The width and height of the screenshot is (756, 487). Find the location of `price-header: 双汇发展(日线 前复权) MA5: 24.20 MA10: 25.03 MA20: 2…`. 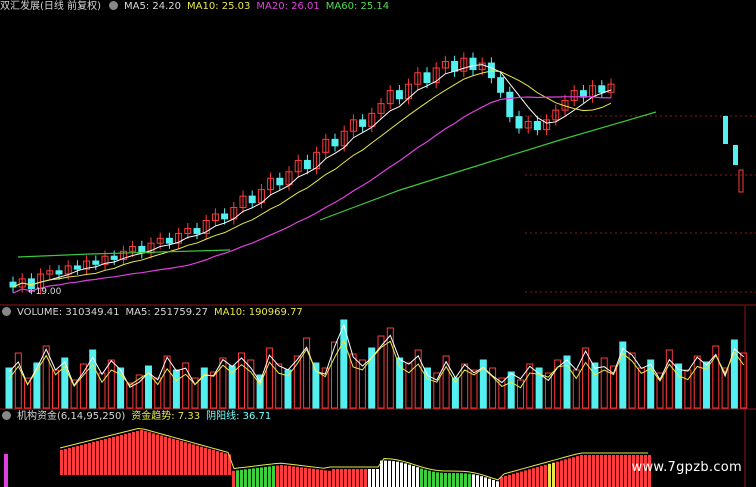

price-header: 双汇发展(日线 前复权) MA5: 24.20 MA10: 25.03 MA20: 2… is located at coordinates (197, 7).